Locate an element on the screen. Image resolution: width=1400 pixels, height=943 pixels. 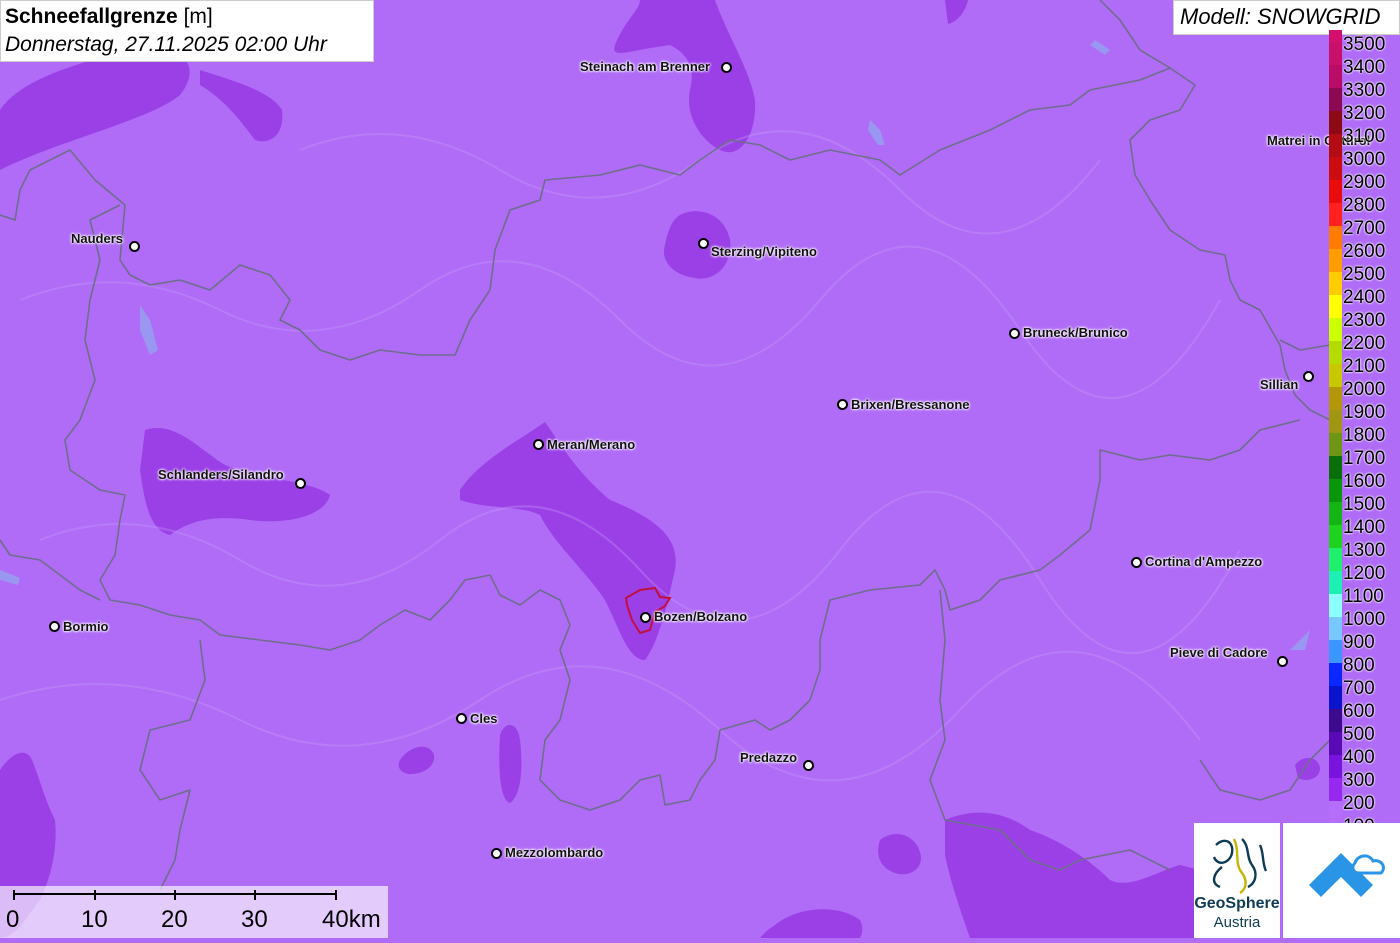
scale-bar: 0 10 20 30 40km is located at coordinates (194, 912).